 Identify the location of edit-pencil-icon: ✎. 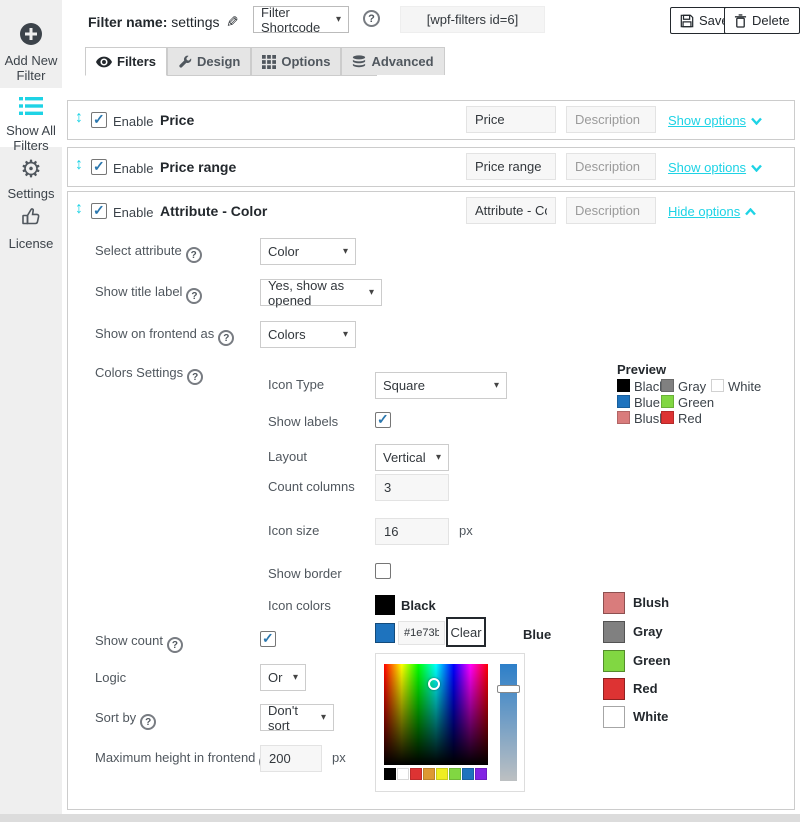
(232, 22).